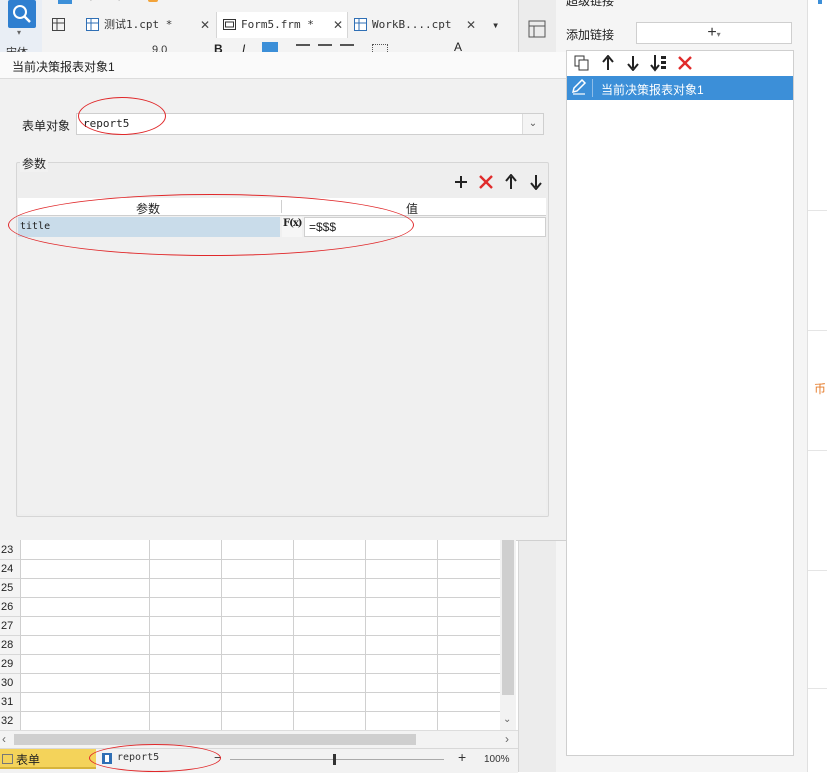  I want to click on rows-container: 23 24 25 26 27 28 29 30 31 32, so click(250, 635).